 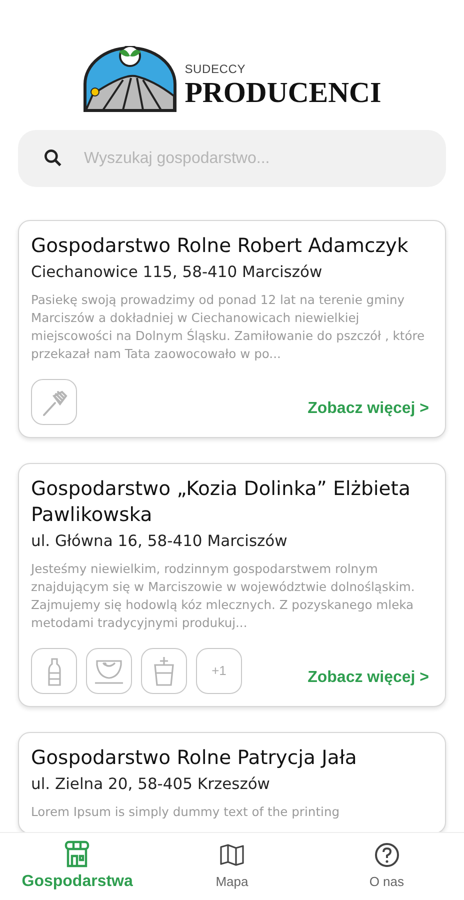 I want to click on product-jar-icon, so click(x=164, y=671).